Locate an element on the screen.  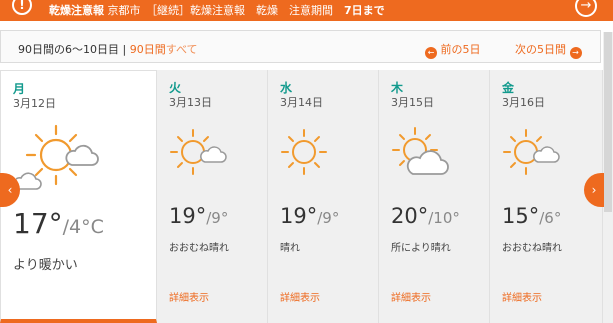
alert-body: ［継続］乾燥注意報 乾燥 注意期間 is located at coordinates (242, 10).